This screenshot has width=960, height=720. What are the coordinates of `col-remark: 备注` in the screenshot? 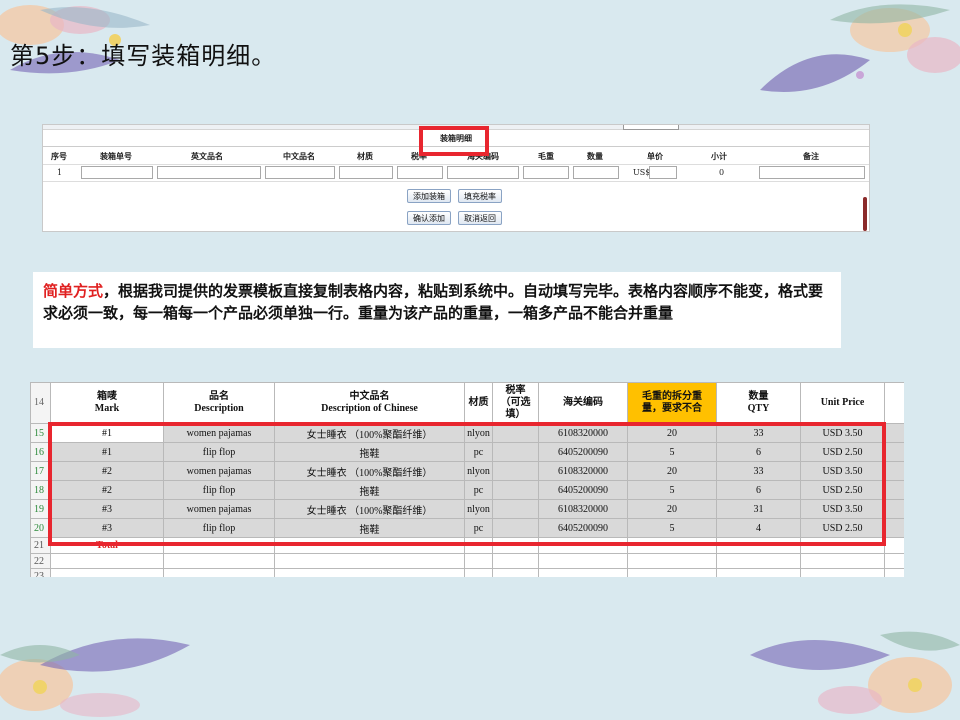 It's located at (811, 156).